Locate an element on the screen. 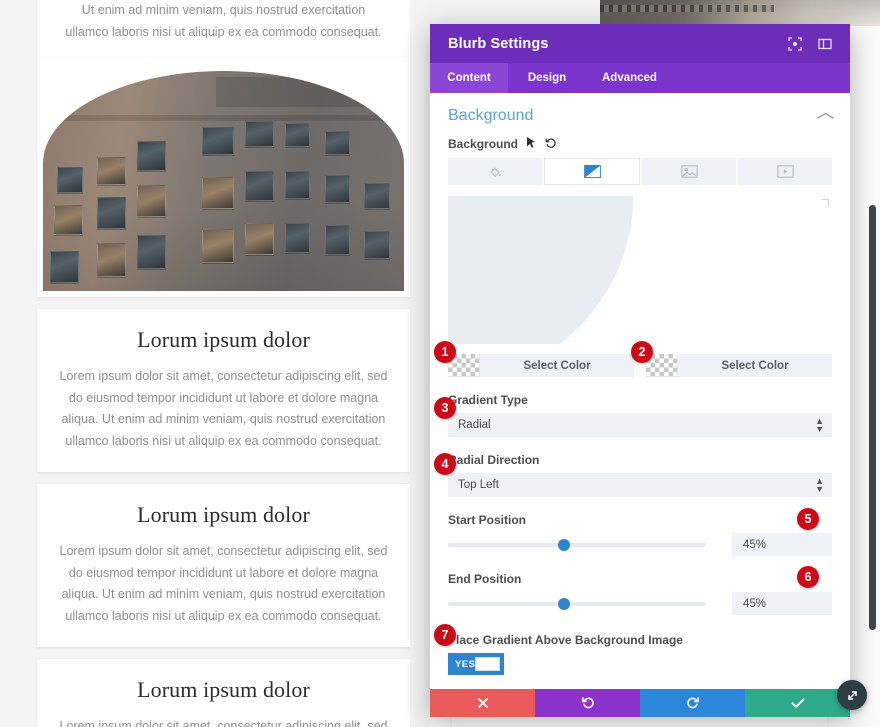  gradient-type-group: Gradient Type Radial ▲ ▼ is located at coordinates (640, 415).